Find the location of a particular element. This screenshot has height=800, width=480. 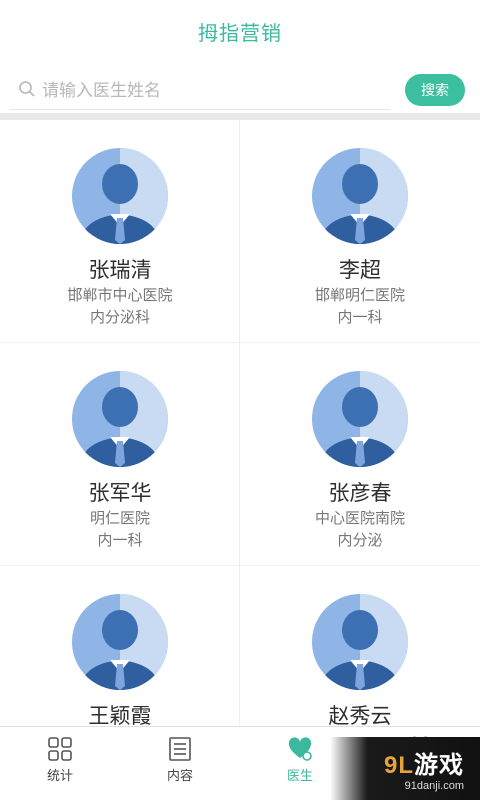

watermark-brand-text: 游戏 is located at coordinates (439, 765).